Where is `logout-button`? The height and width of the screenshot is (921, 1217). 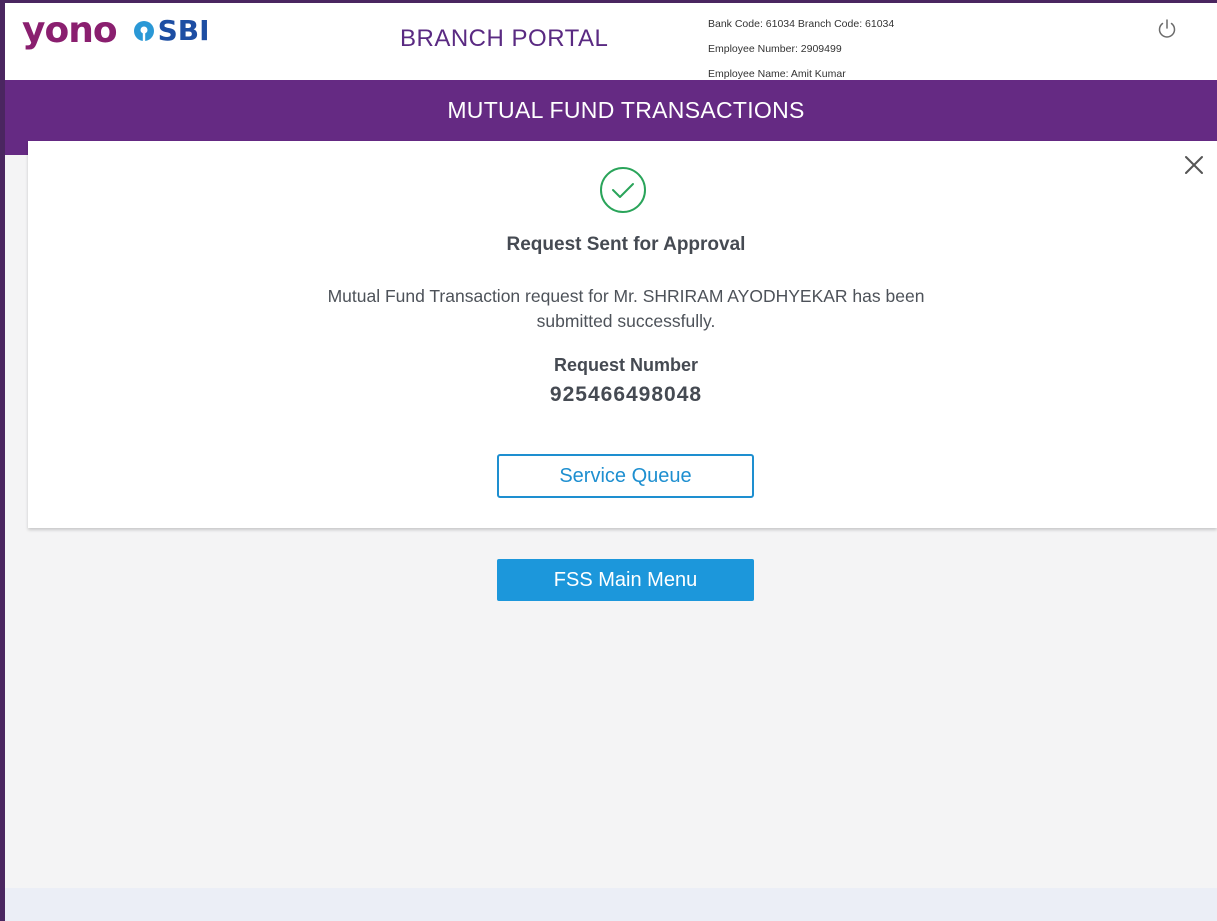
logout-button is located at coordinates (1167, 29).